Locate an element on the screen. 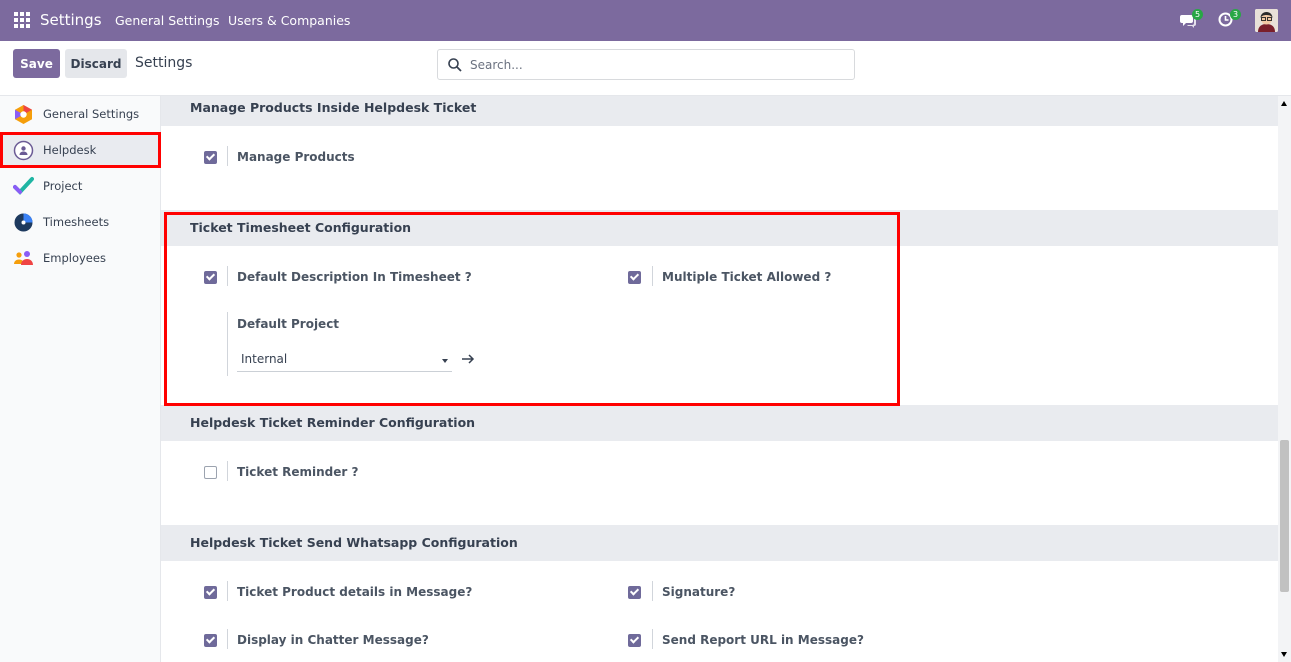 This screenshot has height=662, width=1291. breadcrumb-title: Settings is located at coordinates (164, 63).